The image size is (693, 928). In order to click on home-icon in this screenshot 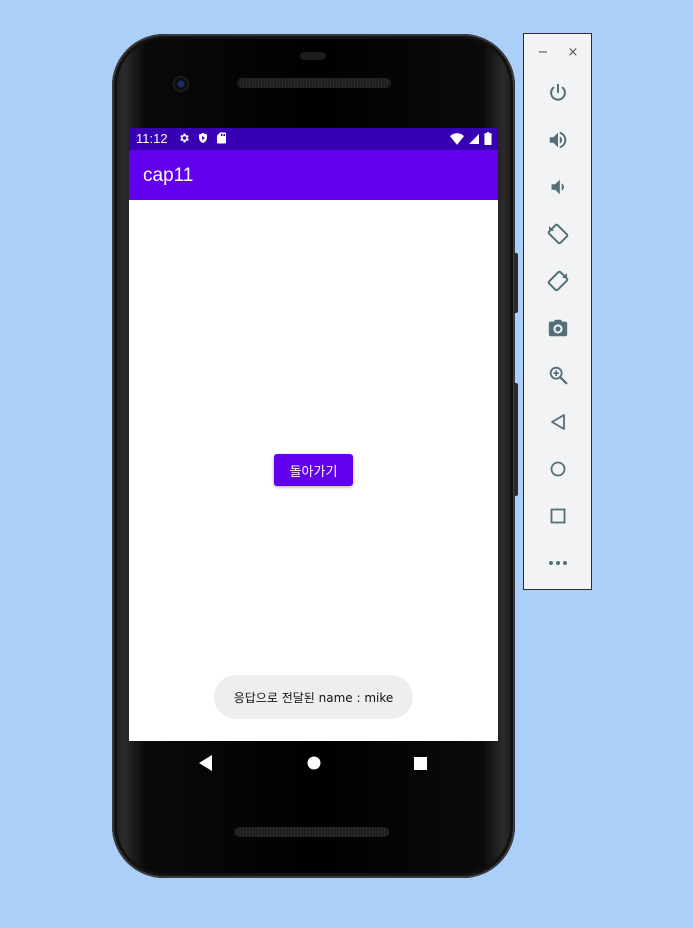, I will do `click(558, 469)`.